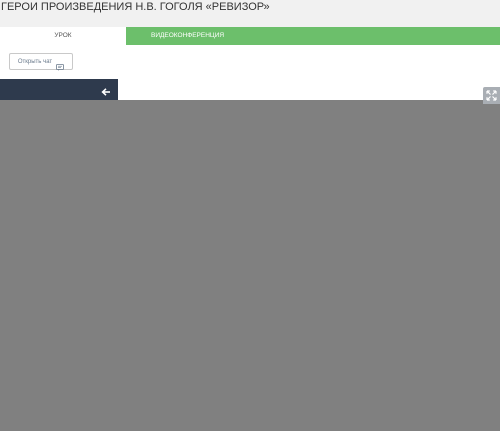  I want to click on tab-videoconference: ВИДЕОКОНФЕРЕНЦИЯ, so click(313, 36).